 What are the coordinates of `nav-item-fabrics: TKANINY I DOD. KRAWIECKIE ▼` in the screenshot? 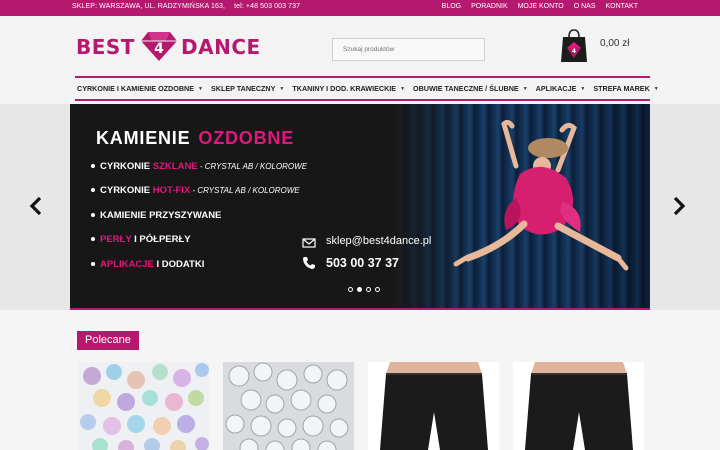 It's located at (348, 88).